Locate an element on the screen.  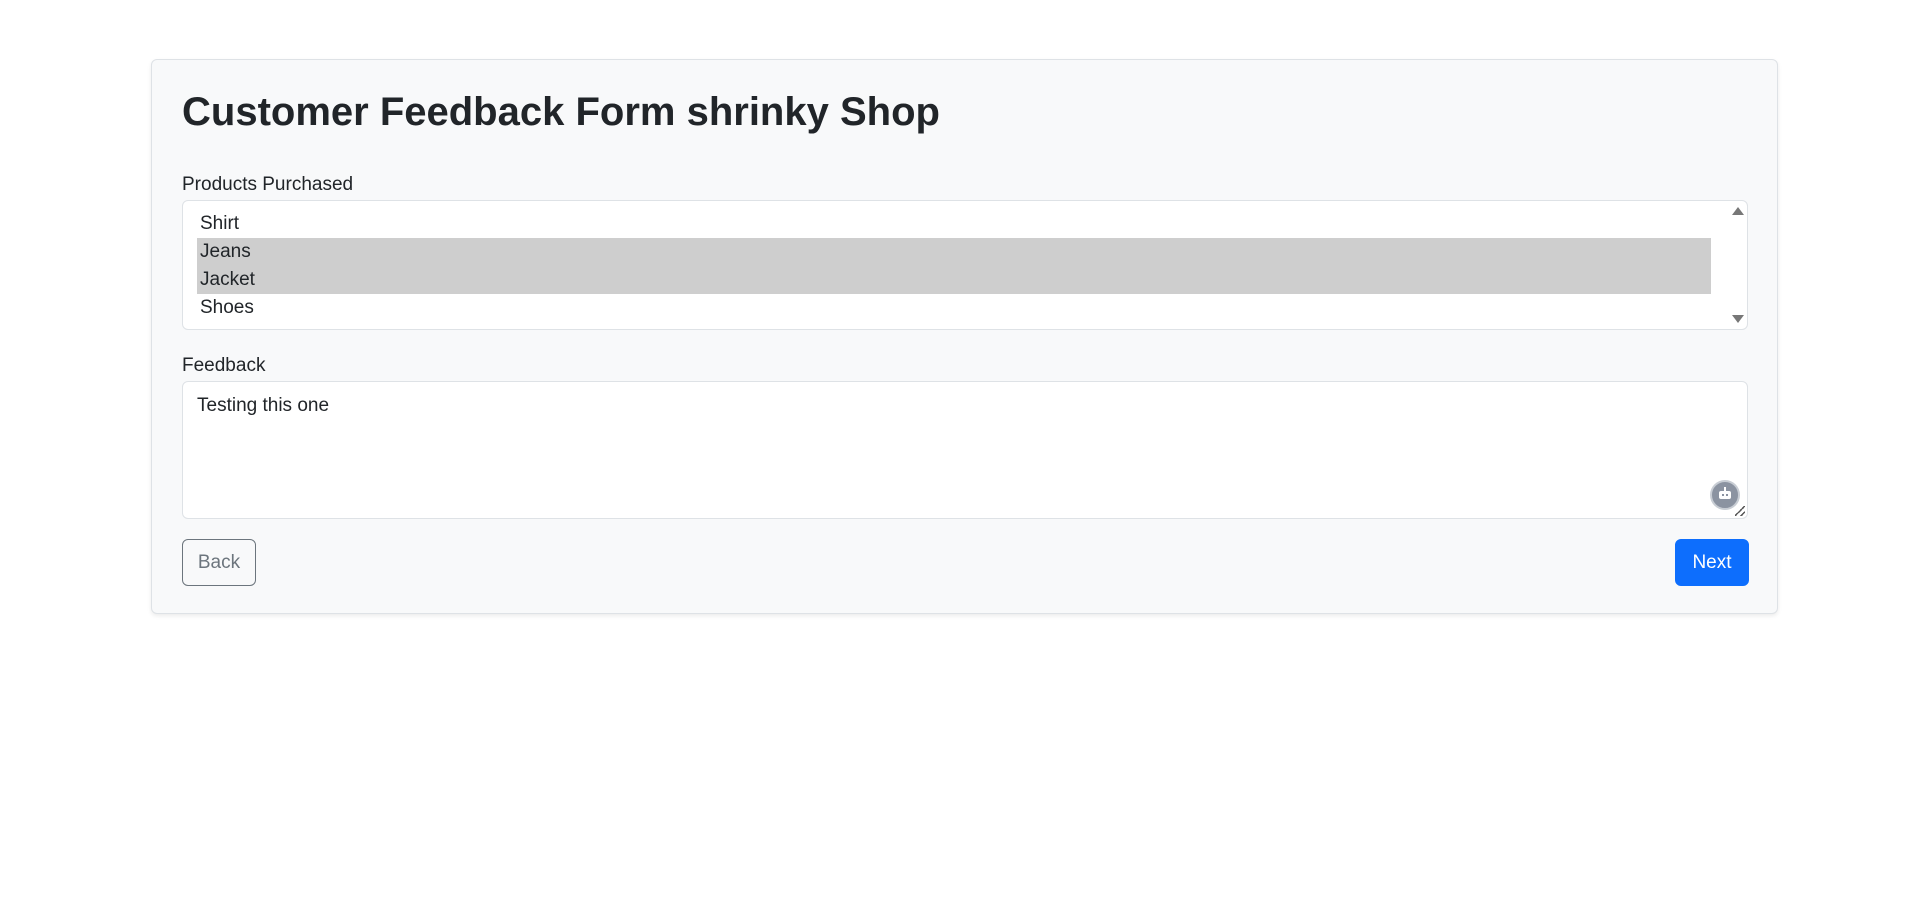
products-options: Shirt Jeans Jacket Shoes is located at coordinates (954, 266).